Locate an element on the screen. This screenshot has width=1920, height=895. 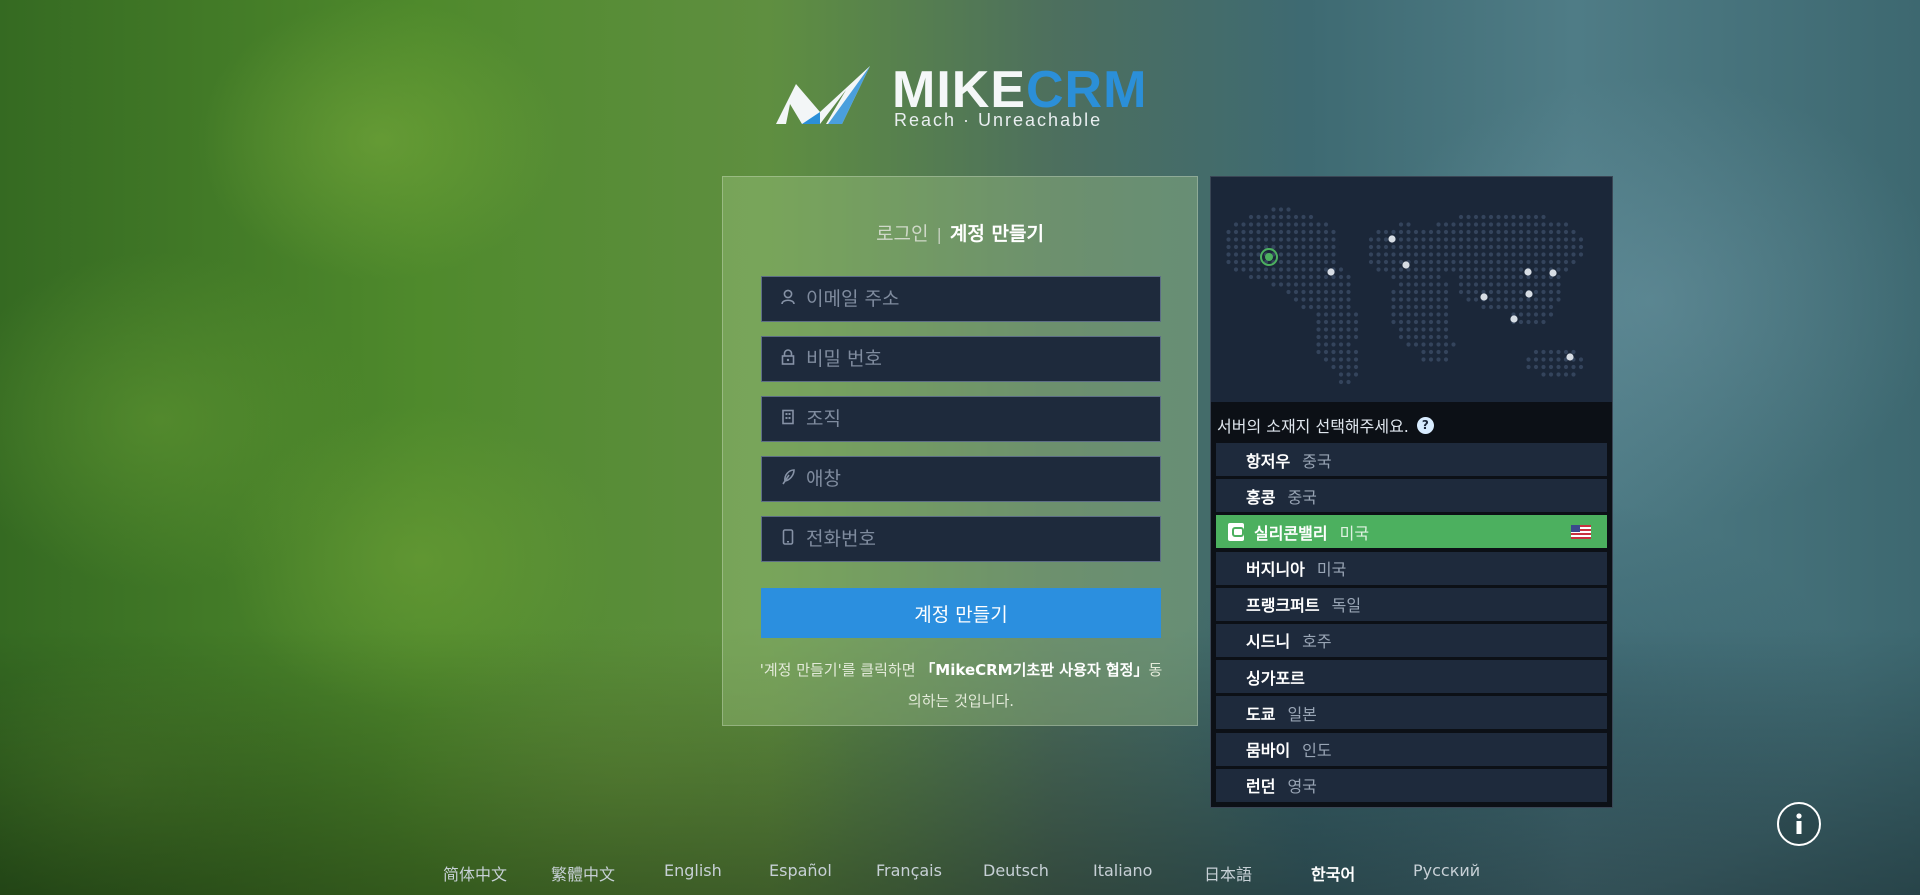
phone-input is located at coordinates (971, 539).